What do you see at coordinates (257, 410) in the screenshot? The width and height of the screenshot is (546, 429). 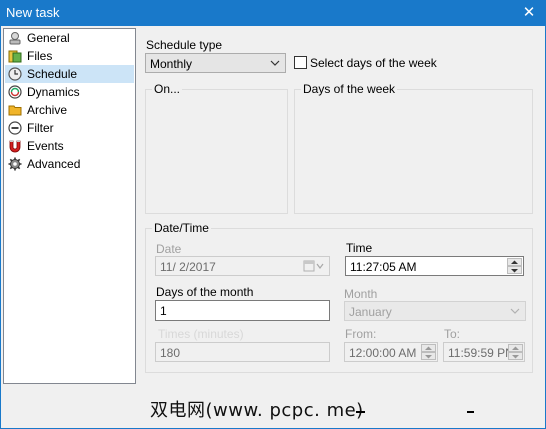 I see `watermark-text: 双电网(www. pcpc. me)` at bounding box center [257, 410].